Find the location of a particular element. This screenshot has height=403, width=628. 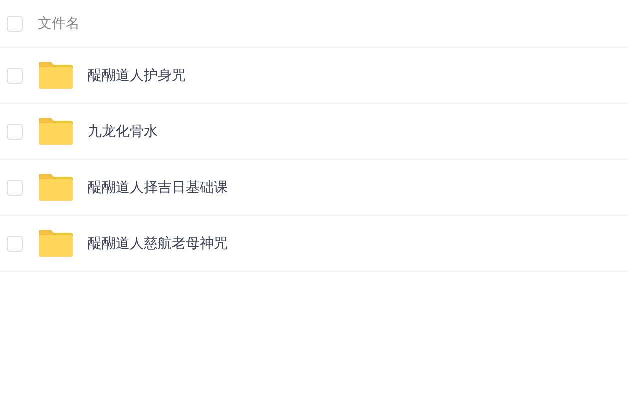

folder-name: 醍醐道人择吉日基础课 is located at coordinates (158, 187).